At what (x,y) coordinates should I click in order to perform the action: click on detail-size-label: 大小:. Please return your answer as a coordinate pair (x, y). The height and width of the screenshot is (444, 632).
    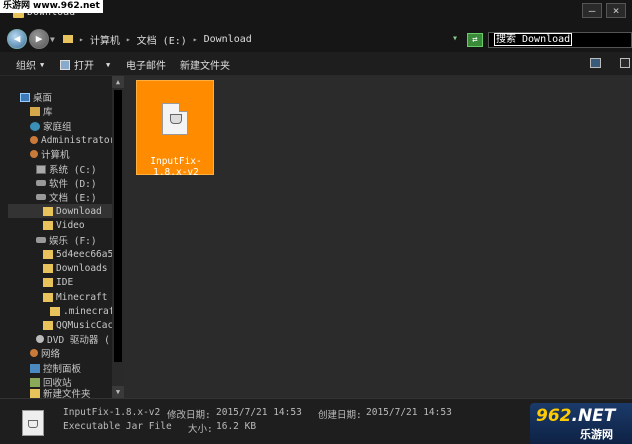
    Looking at the image, I should click on (200, 429).